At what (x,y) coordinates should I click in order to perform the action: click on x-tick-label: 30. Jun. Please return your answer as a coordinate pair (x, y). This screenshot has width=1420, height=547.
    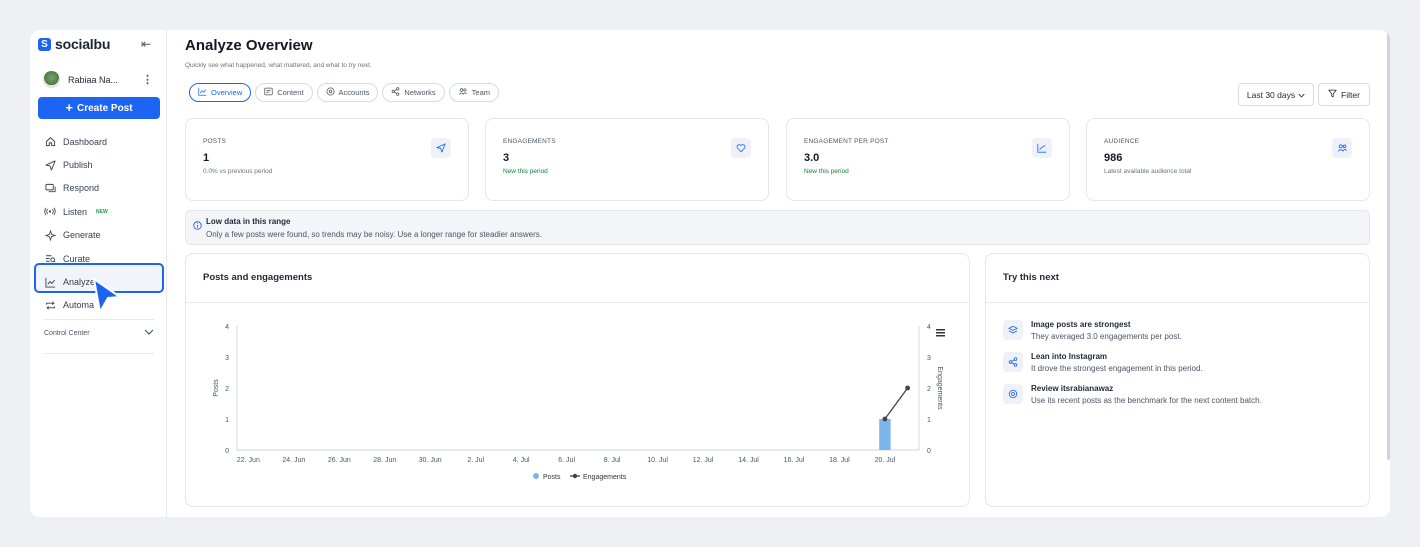
    Looking at the image, I should click on (430, 460).